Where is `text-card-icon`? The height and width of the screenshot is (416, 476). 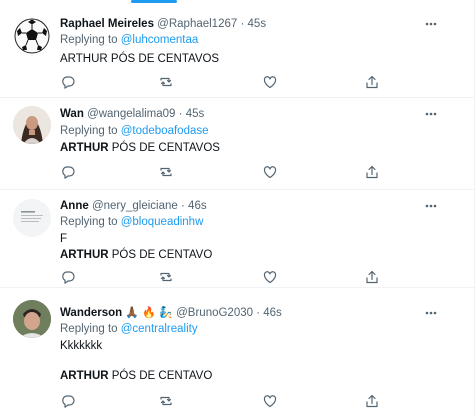 text-card-icon is located at coordinates (32, 218).